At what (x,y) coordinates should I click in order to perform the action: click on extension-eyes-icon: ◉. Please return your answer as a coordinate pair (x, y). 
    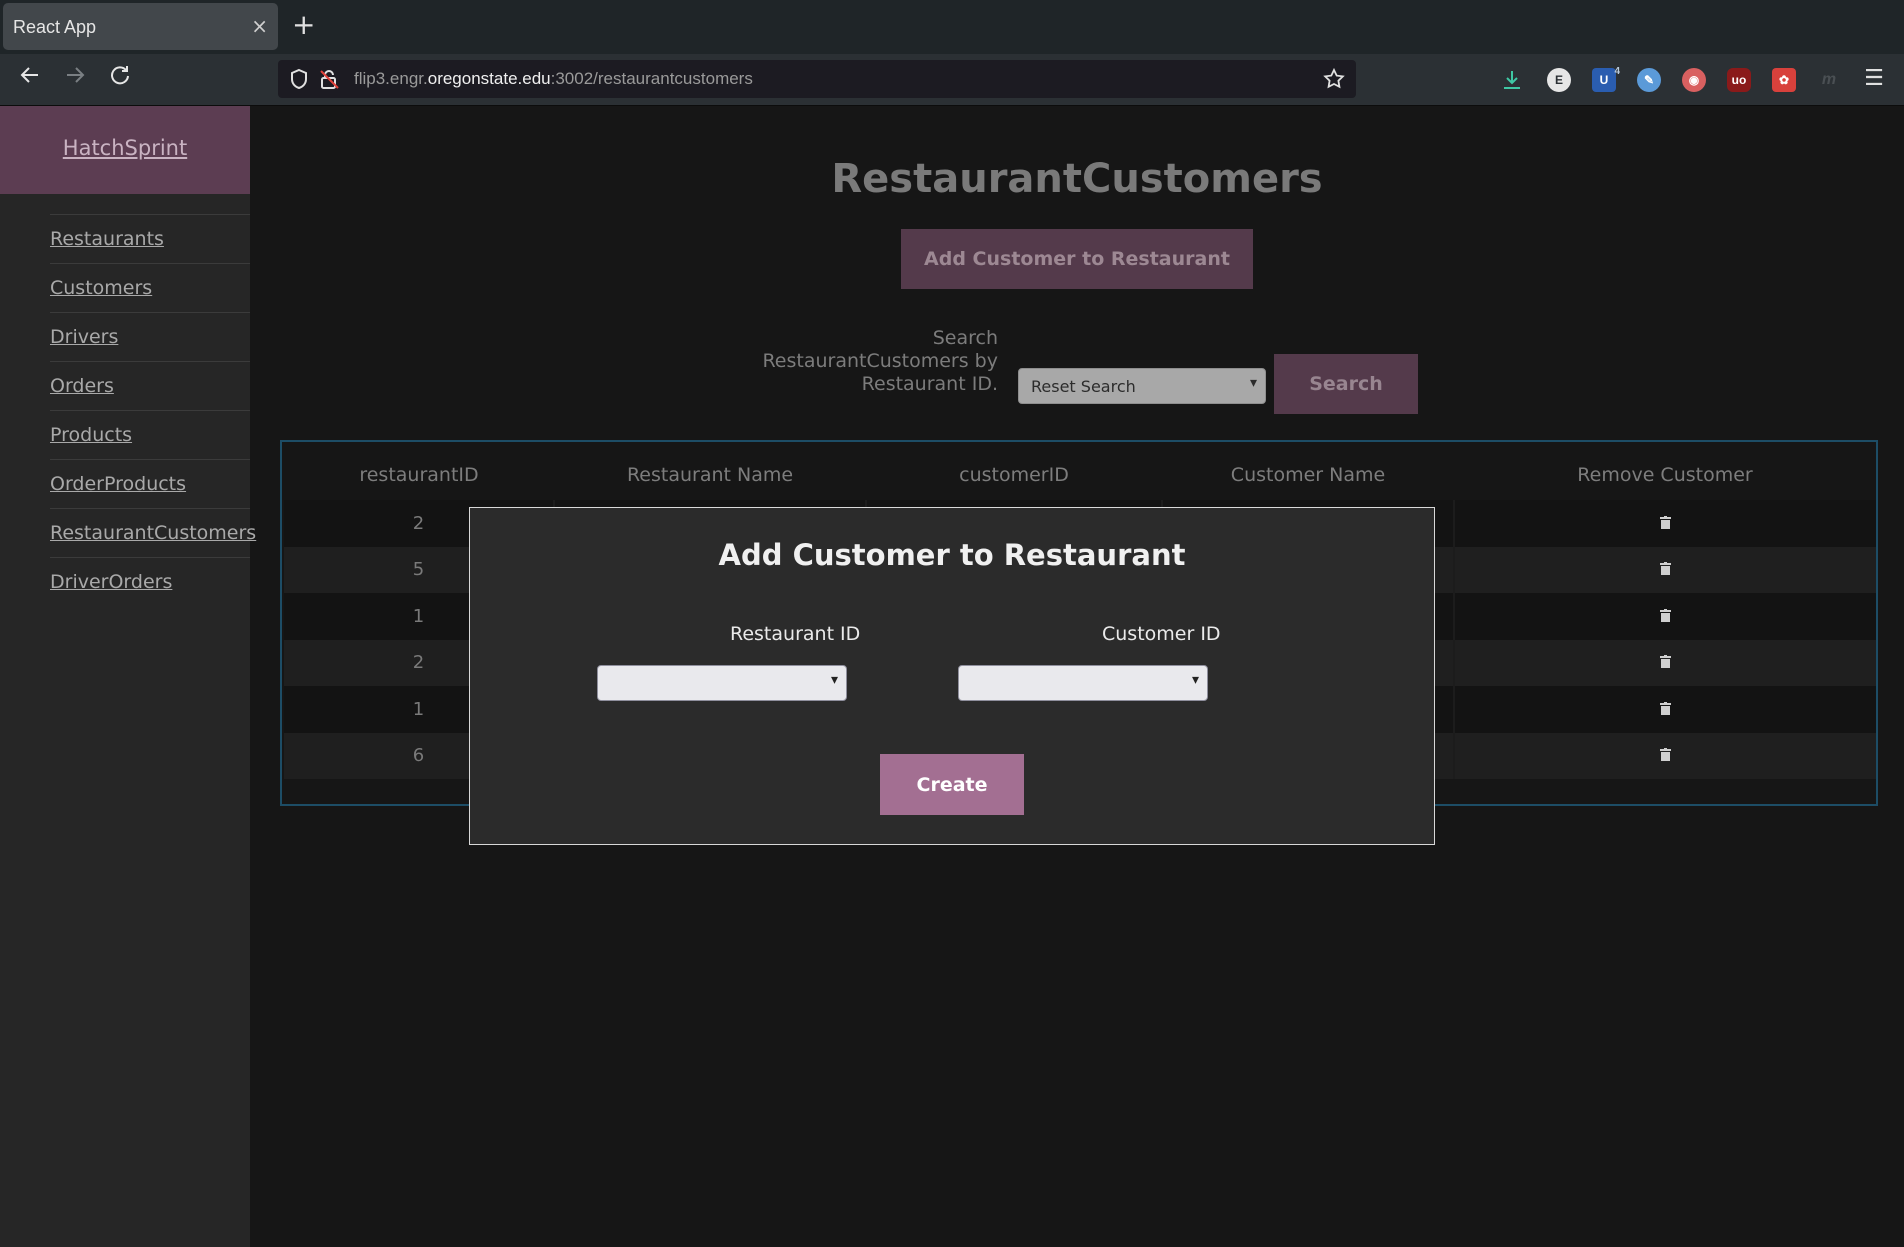
    Looking at the image, I should click on (1694, 80).